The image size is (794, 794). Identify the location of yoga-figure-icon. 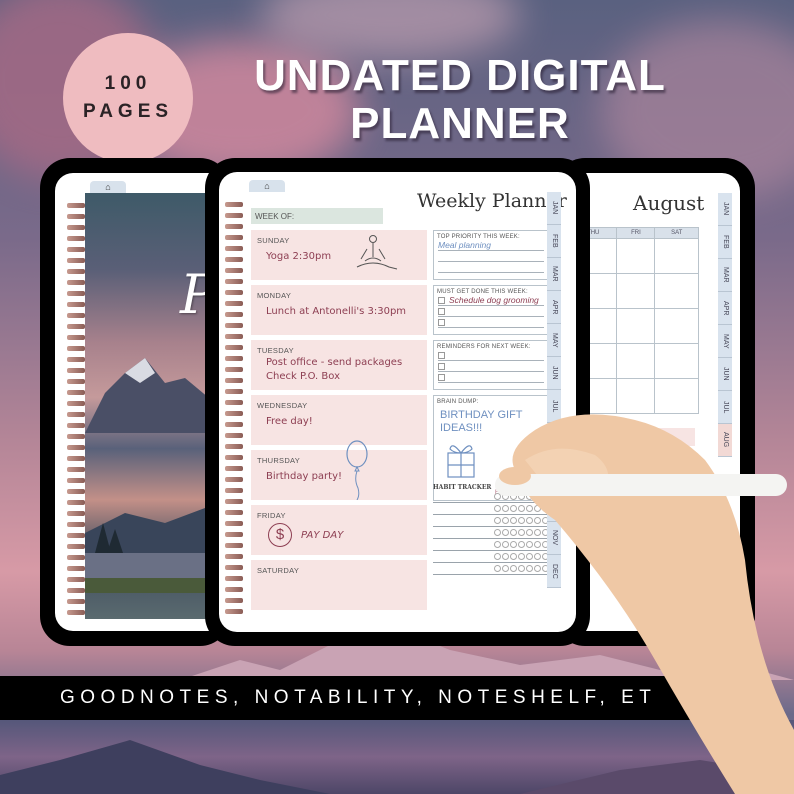
(377, 252).